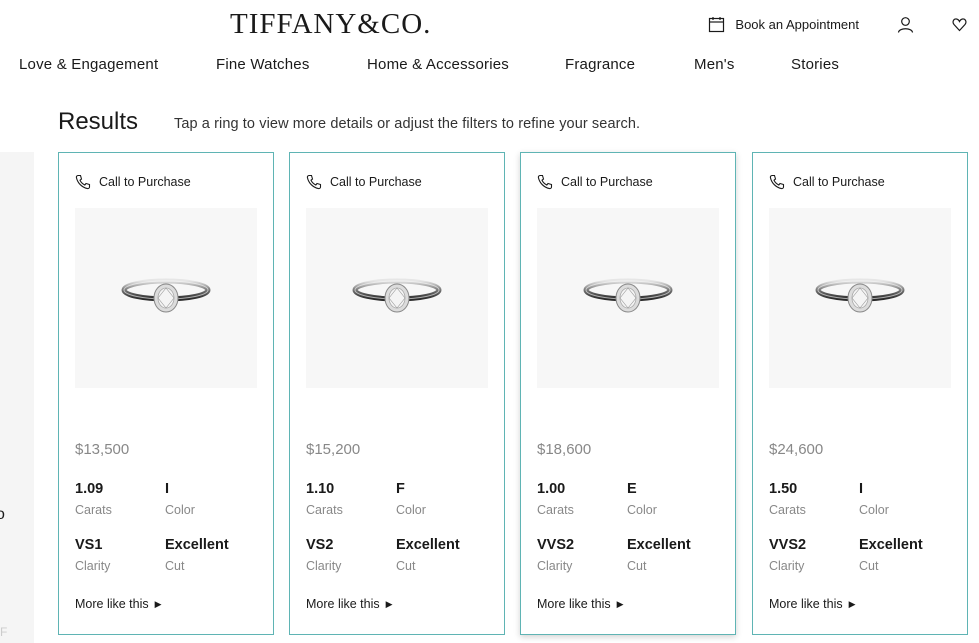  What do you see at coordinates (555, 499) in the screenshot?
I see `spec-carats: 1.00 Carats` at bounding box center [555, 499].